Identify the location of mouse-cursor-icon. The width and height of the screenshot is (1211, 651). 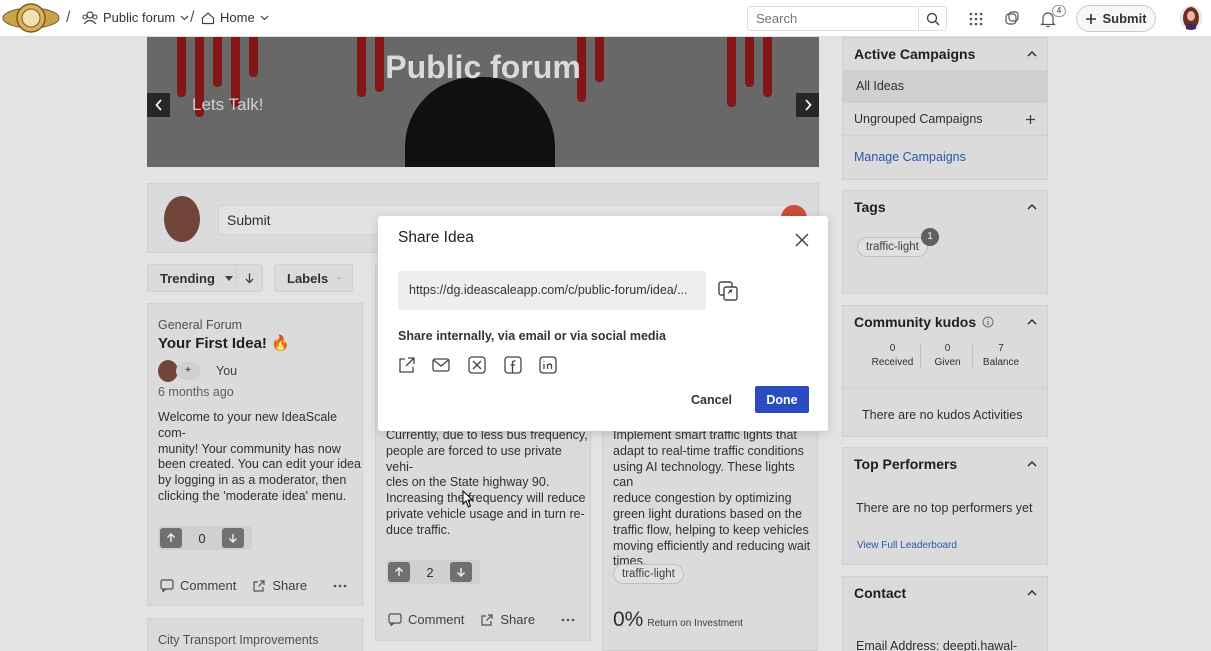
(468, 499).